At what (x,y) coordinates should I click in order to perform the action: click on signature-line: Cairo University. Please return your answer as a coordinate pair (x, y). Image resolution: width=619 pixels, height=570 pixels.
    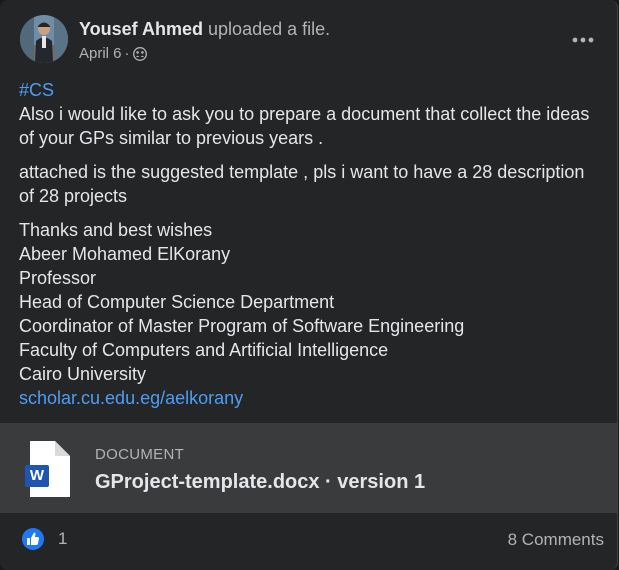
    Looking at the image, I should click on (83, 374).